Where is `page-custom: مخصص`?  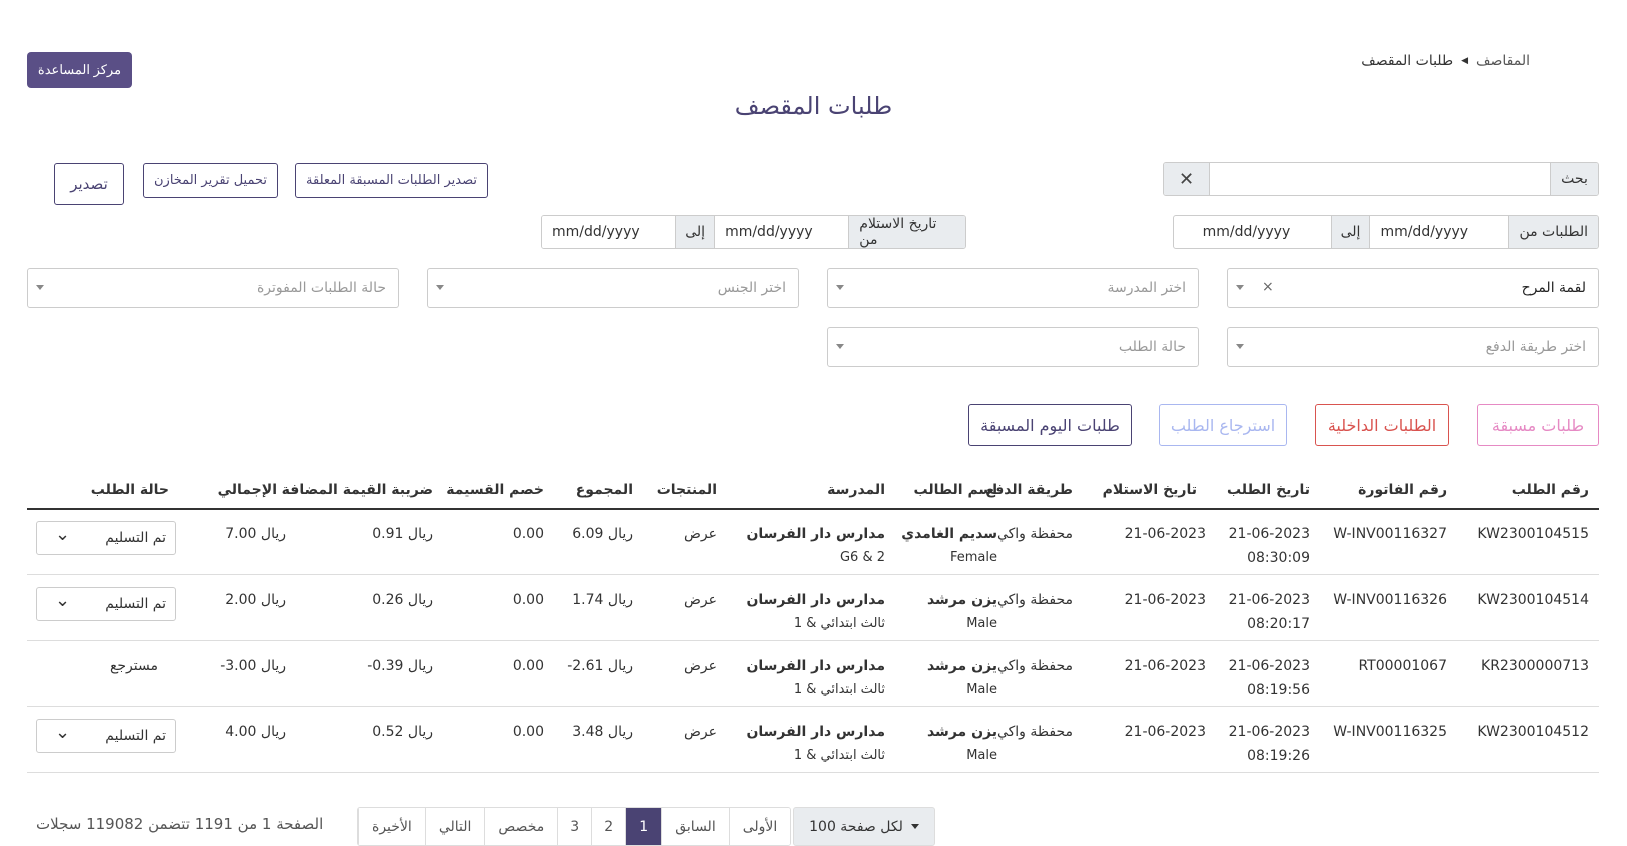 page-custom: مخصص is located at coordinates (521, 826).